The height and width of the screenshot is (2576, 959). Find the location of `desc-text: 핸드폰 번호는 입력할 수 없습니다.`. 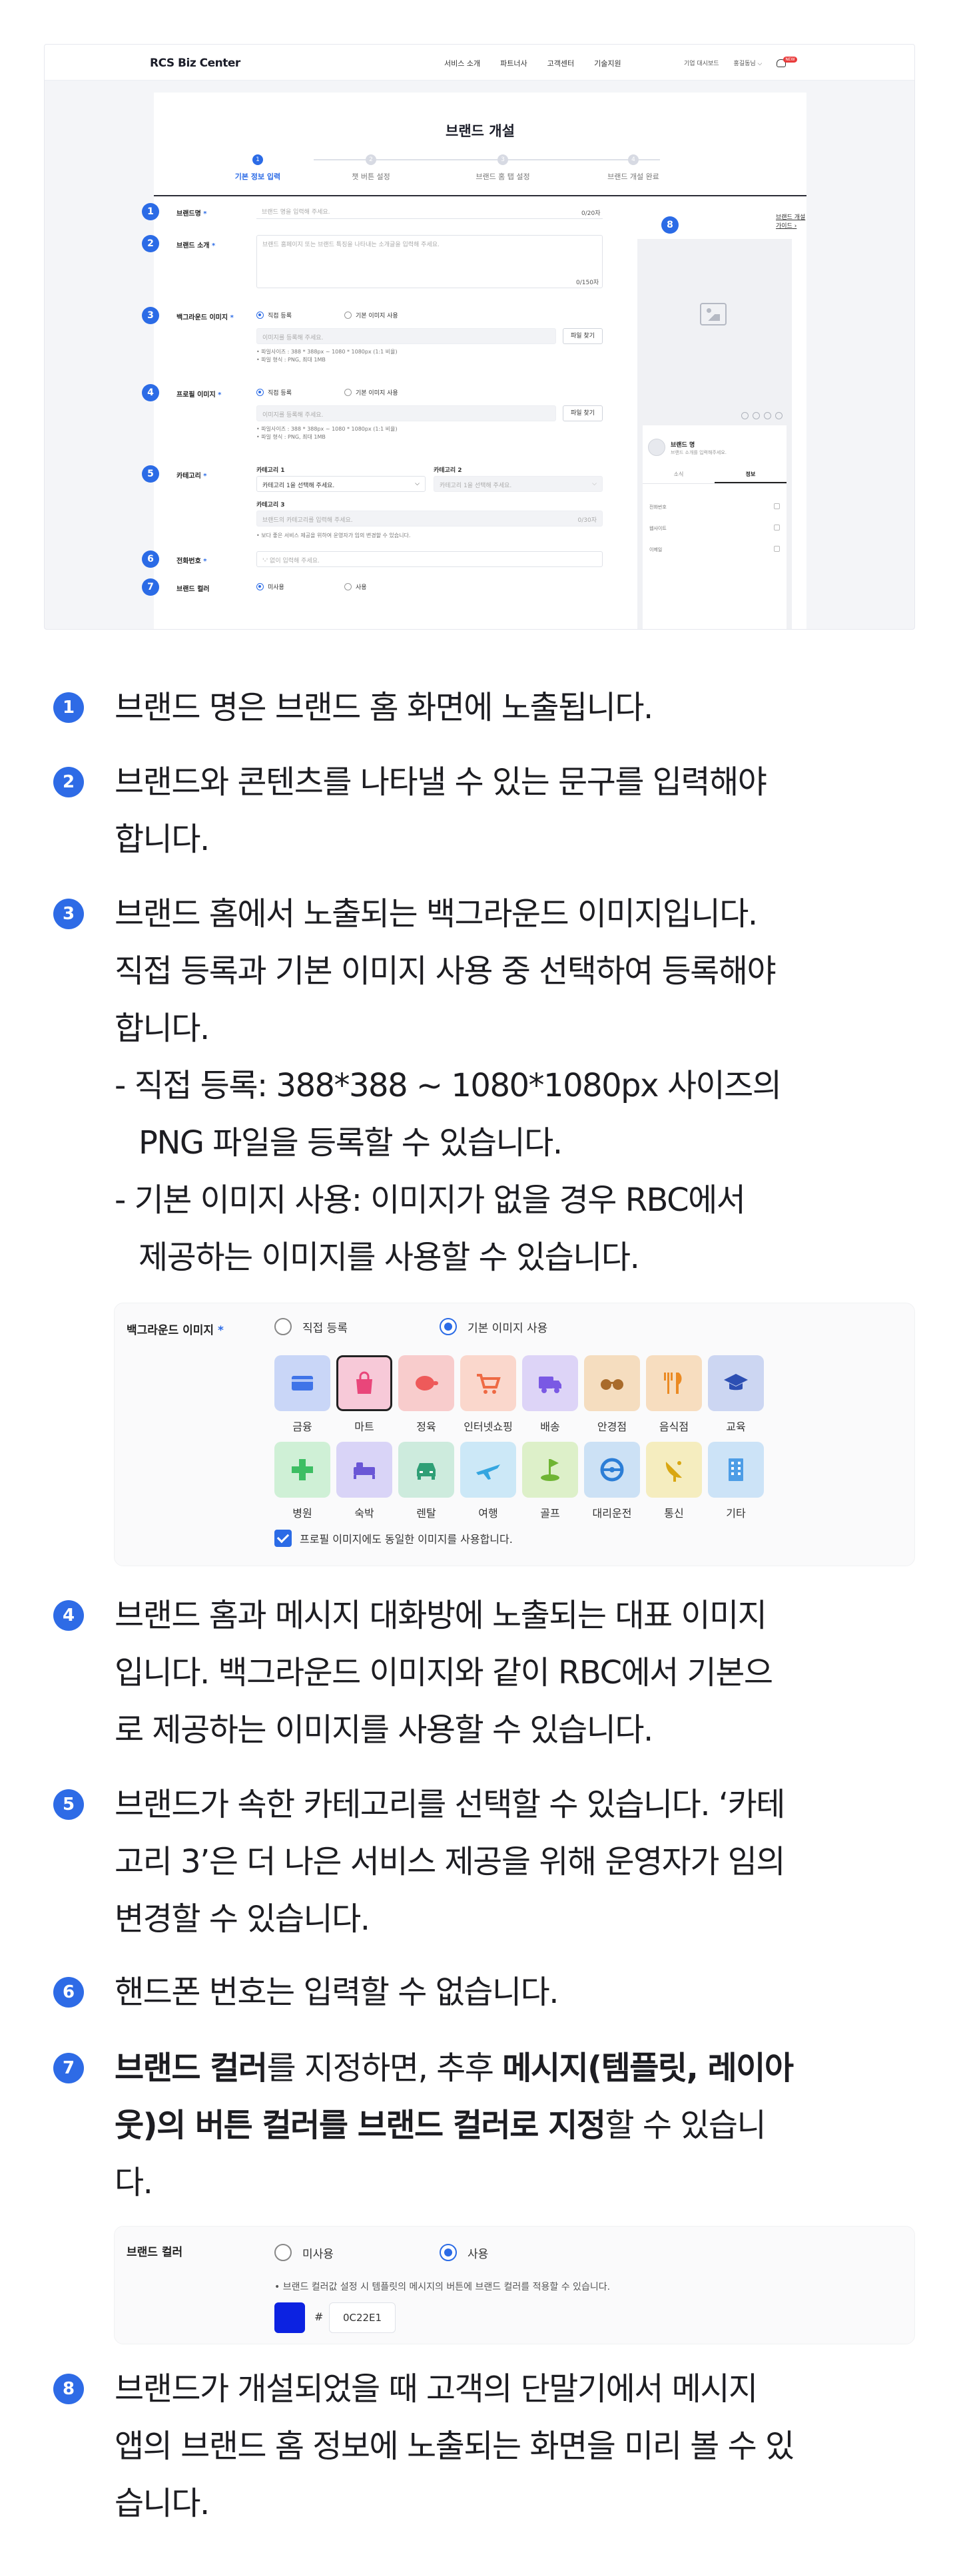

desc-text: 핸드폰 번호는 입력할 수 없습니다. is located at coordinates (337, 1992).